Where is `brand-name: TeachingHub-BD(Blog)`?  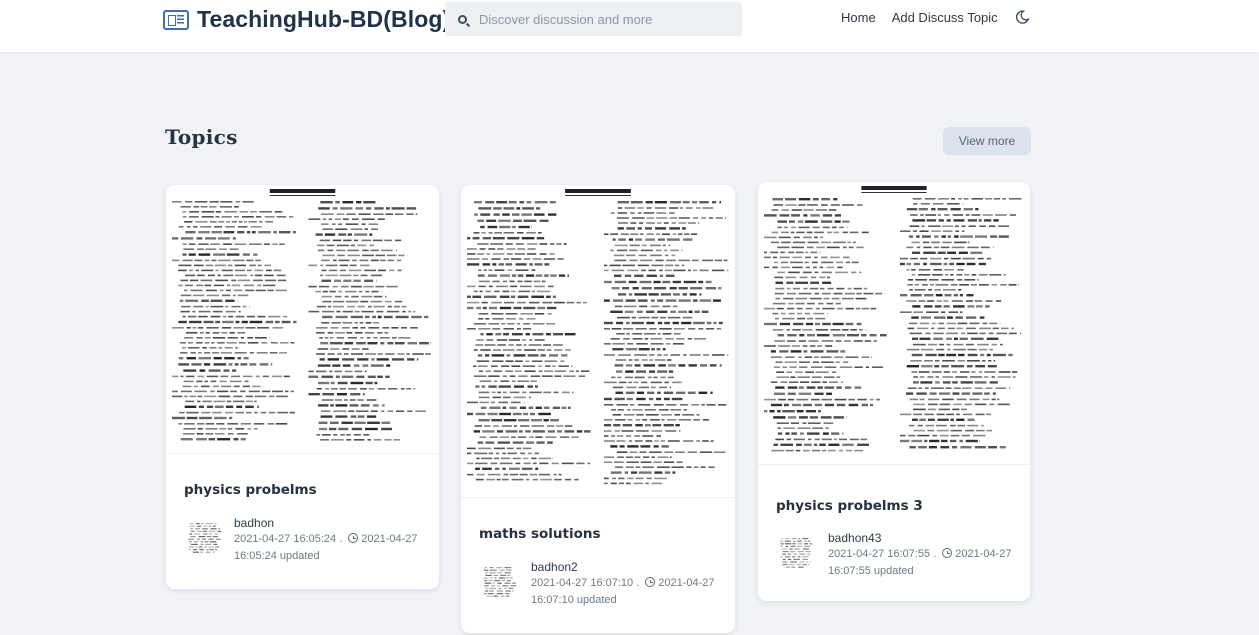
brand-name: TeachingHub-BD(Blog) is located at coordinates (324, 19).